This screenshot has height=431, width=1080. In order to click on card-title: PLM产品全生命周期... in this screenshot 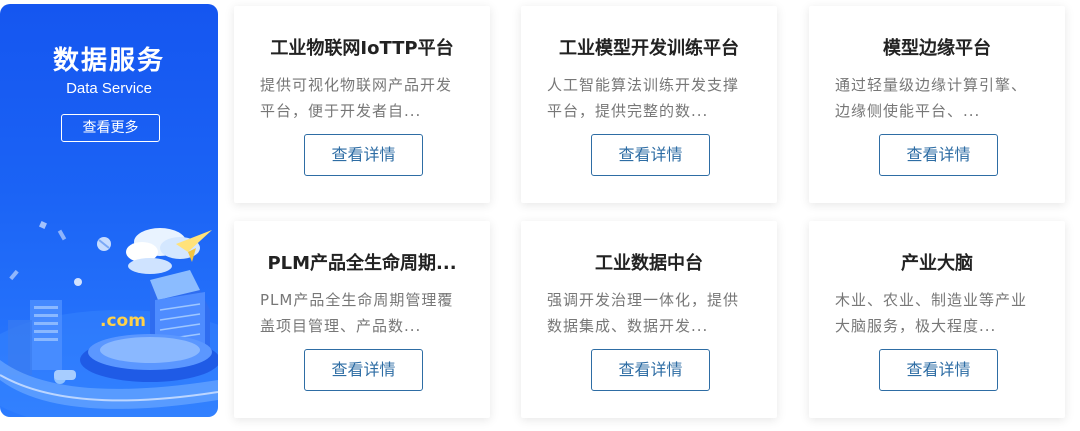, I will do `click(362, 263)`.